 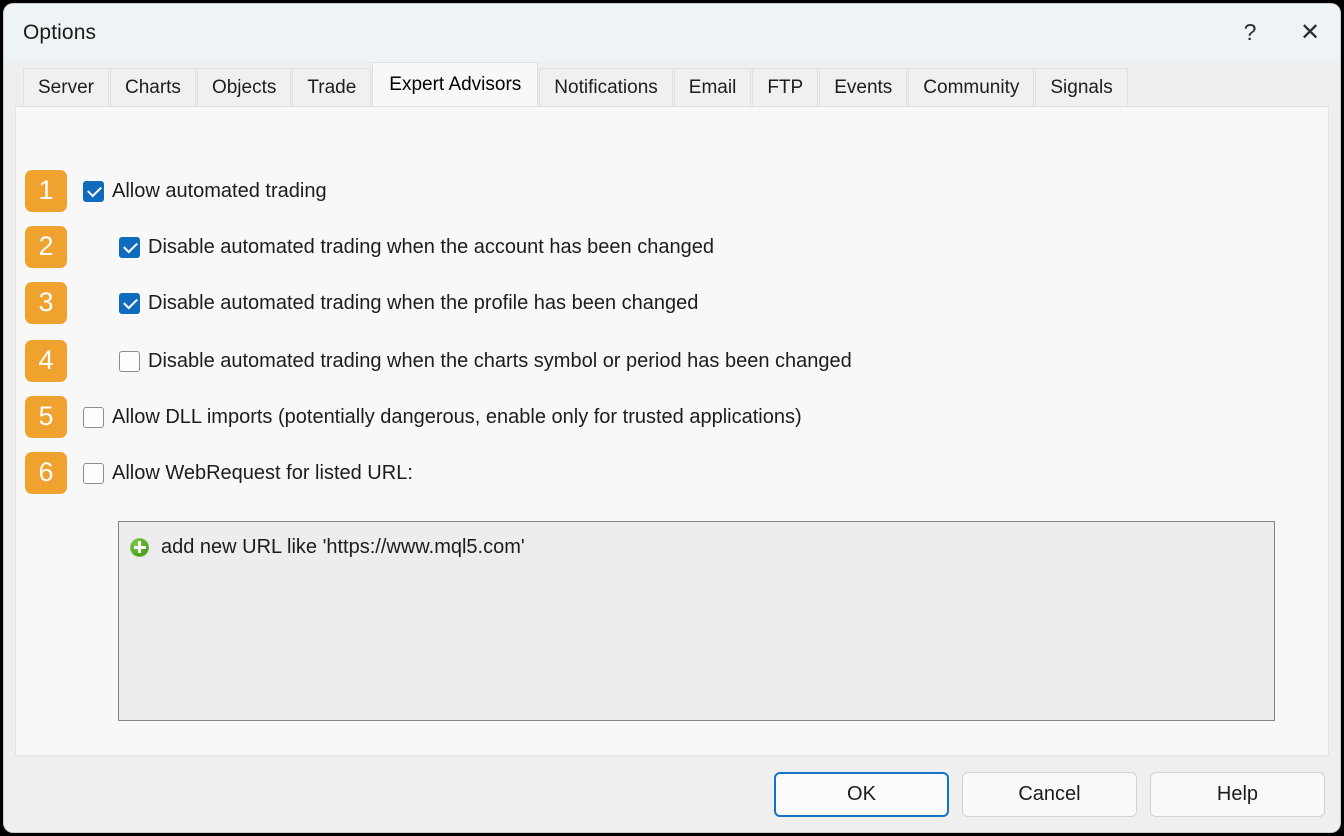 What do you see at coordinates (129, 361) in the screenshot?
I see `checkbox-disable-on-symbol-period-change` at bounding box center [129, 361].